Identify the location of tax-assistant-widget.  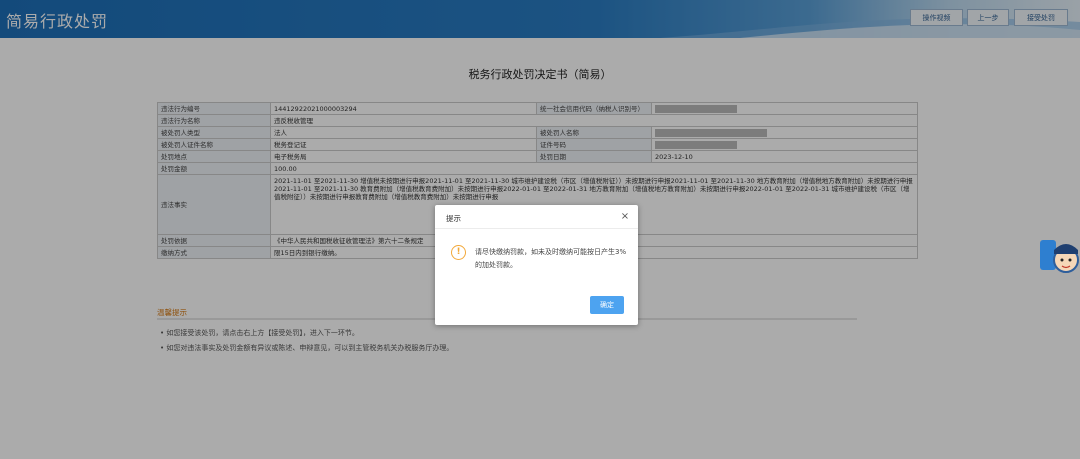
(1059, 257).